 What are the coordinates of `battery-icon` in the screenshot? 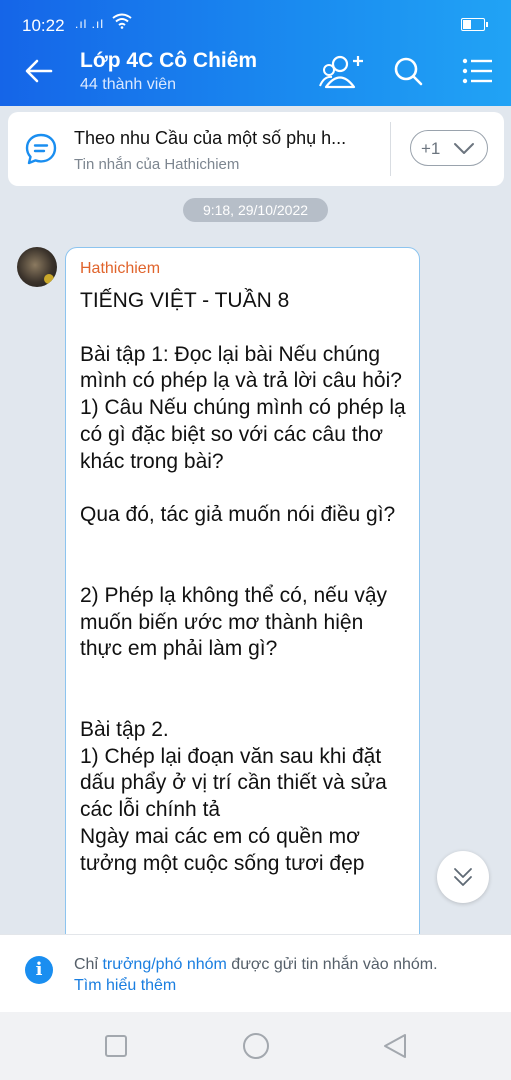 It's located at (474, 24).